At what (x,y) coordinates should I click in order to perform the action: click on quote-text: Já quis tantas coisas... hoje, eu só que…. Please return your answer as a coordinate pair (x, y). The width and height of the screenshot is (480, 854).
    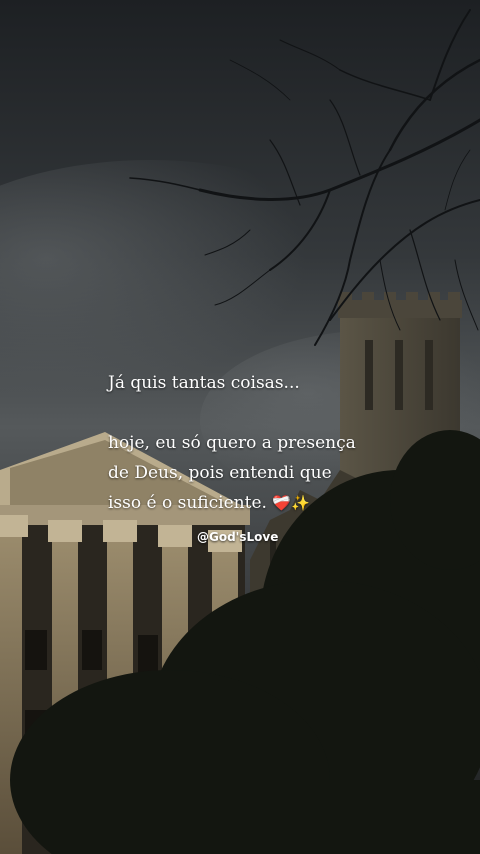
    Looking at the image, I should click on (258, 443).